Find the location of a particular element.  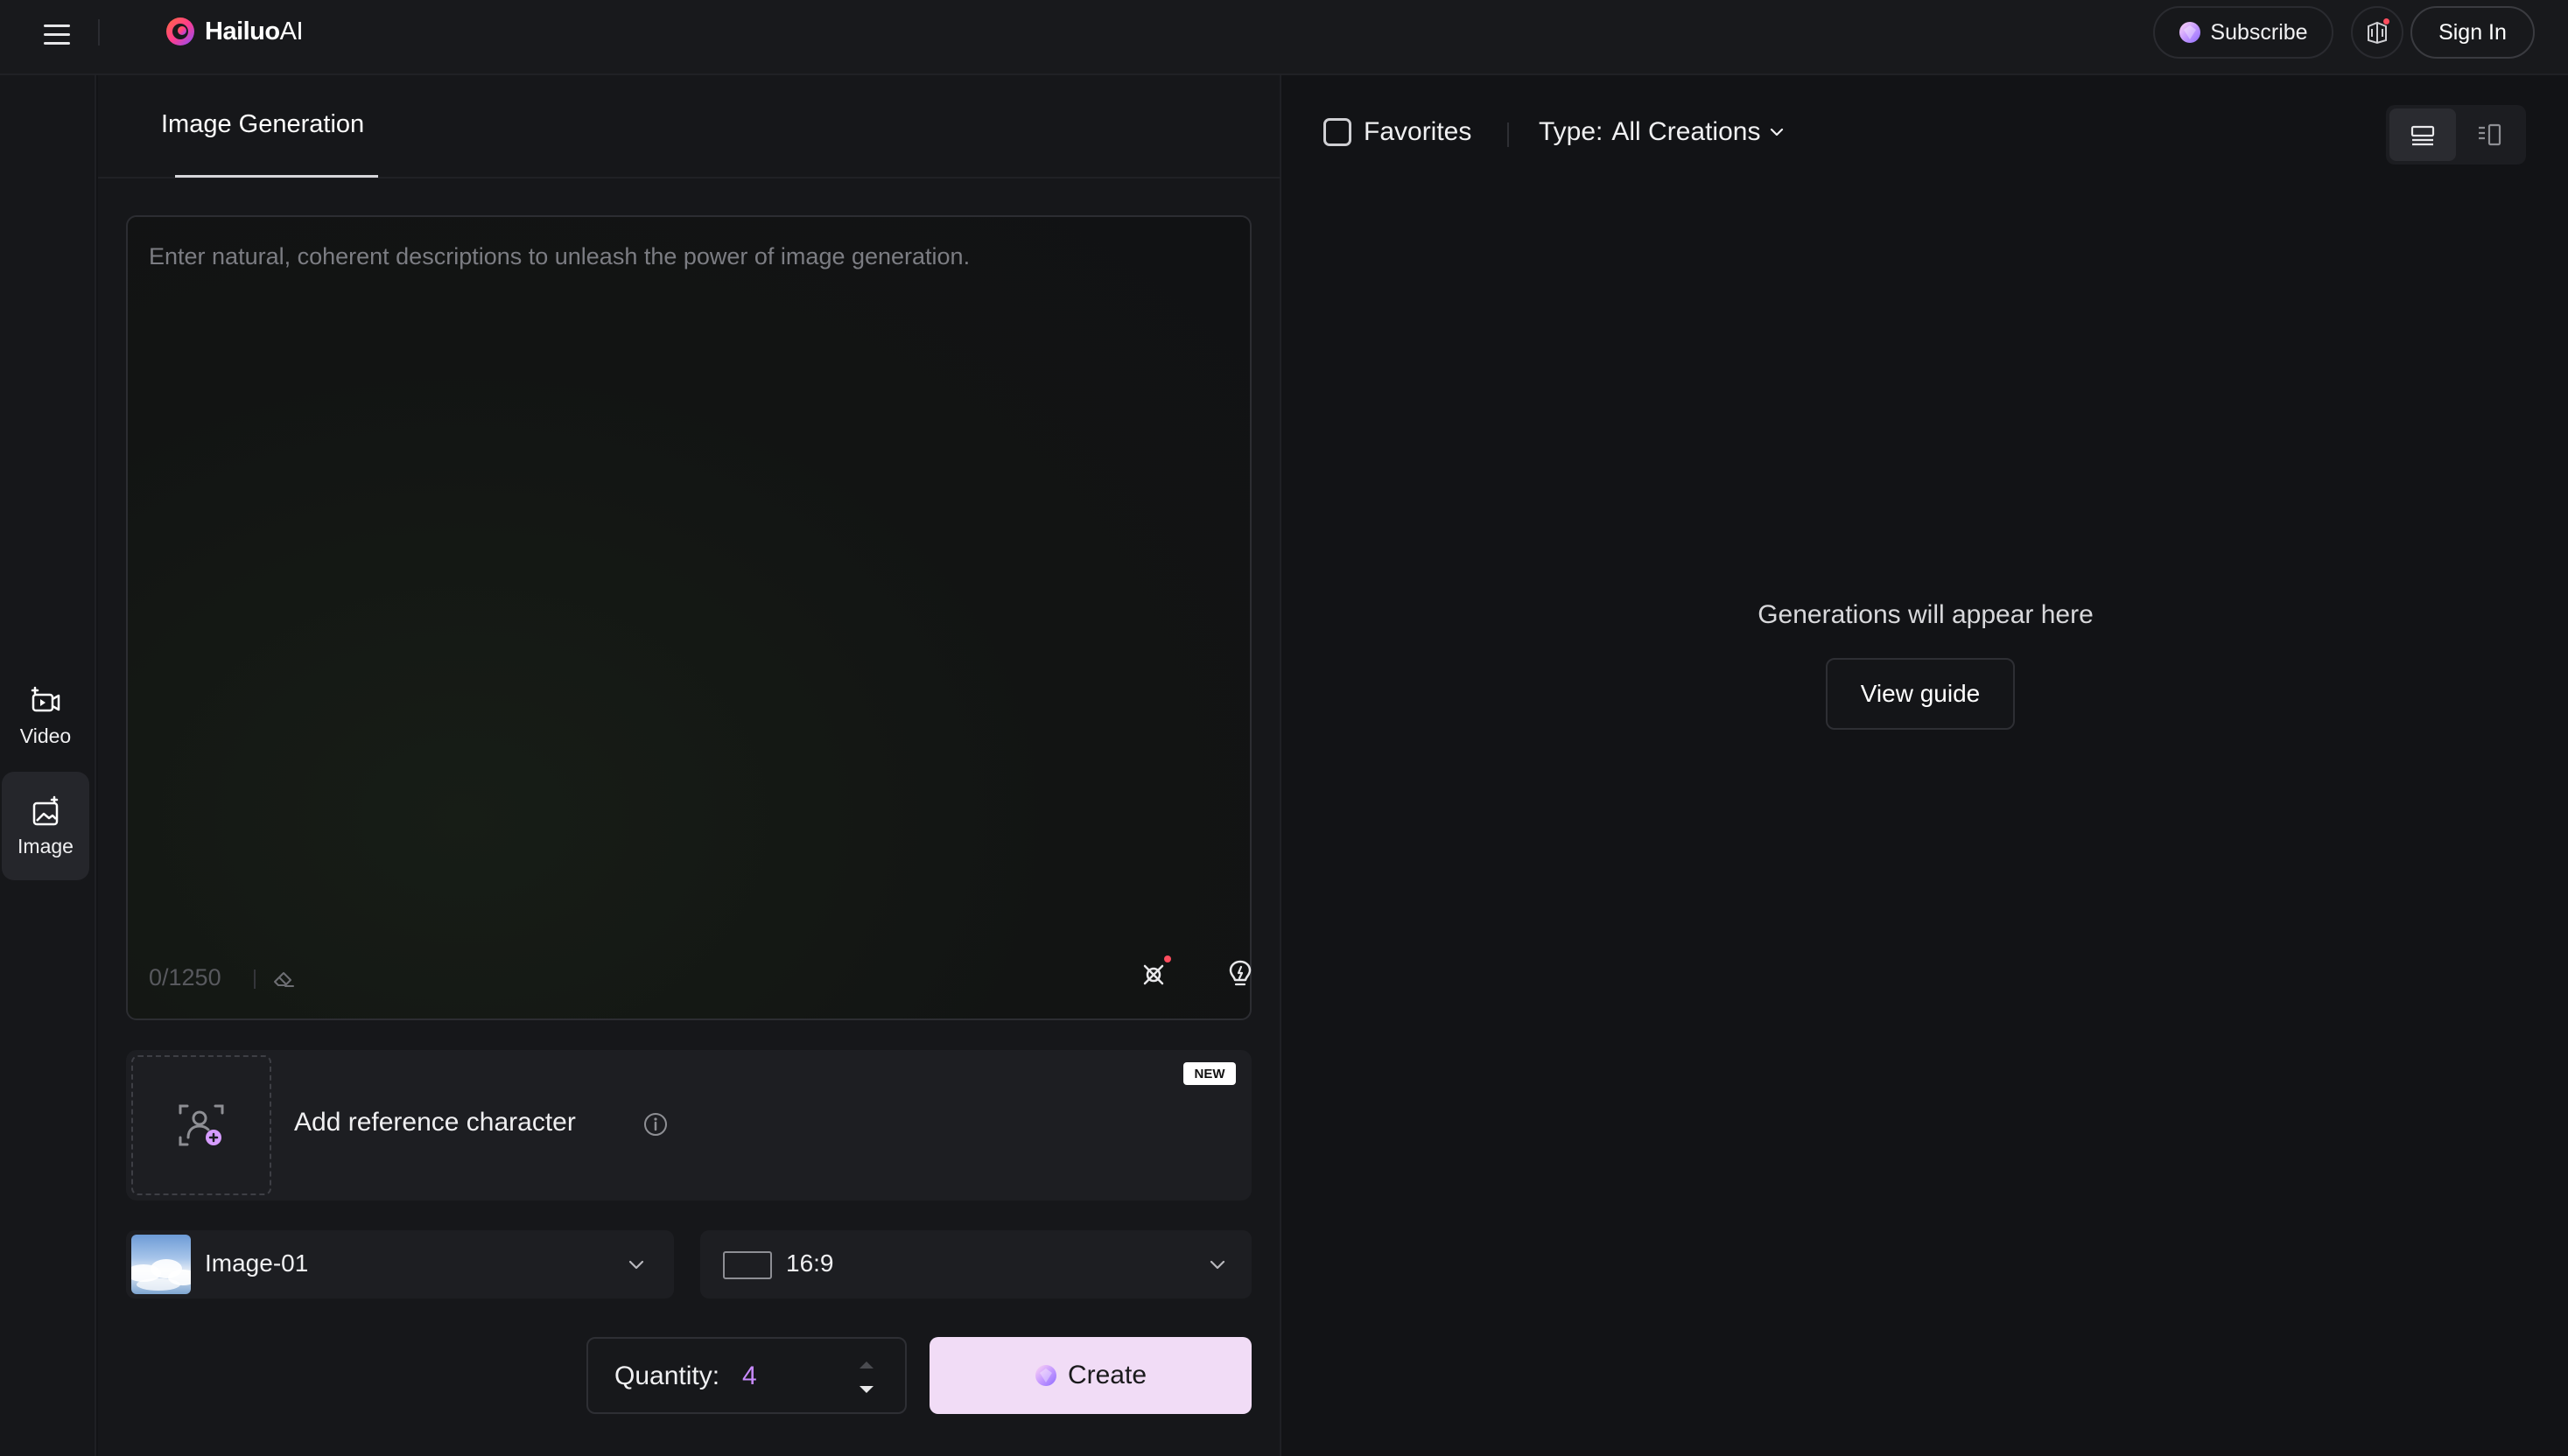

empty-state-text: Generations will appear here is located at coordinates (1926, 614).